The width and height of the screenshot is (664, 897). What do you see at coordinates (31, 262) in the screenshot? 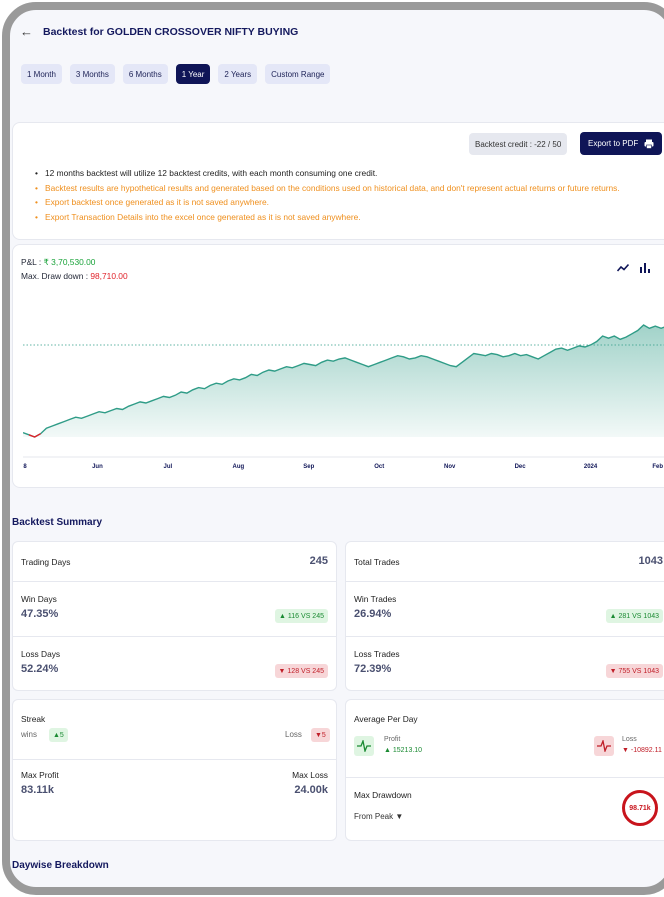
I see `pnl-label: P&L :` at bounding box center [31, 262].